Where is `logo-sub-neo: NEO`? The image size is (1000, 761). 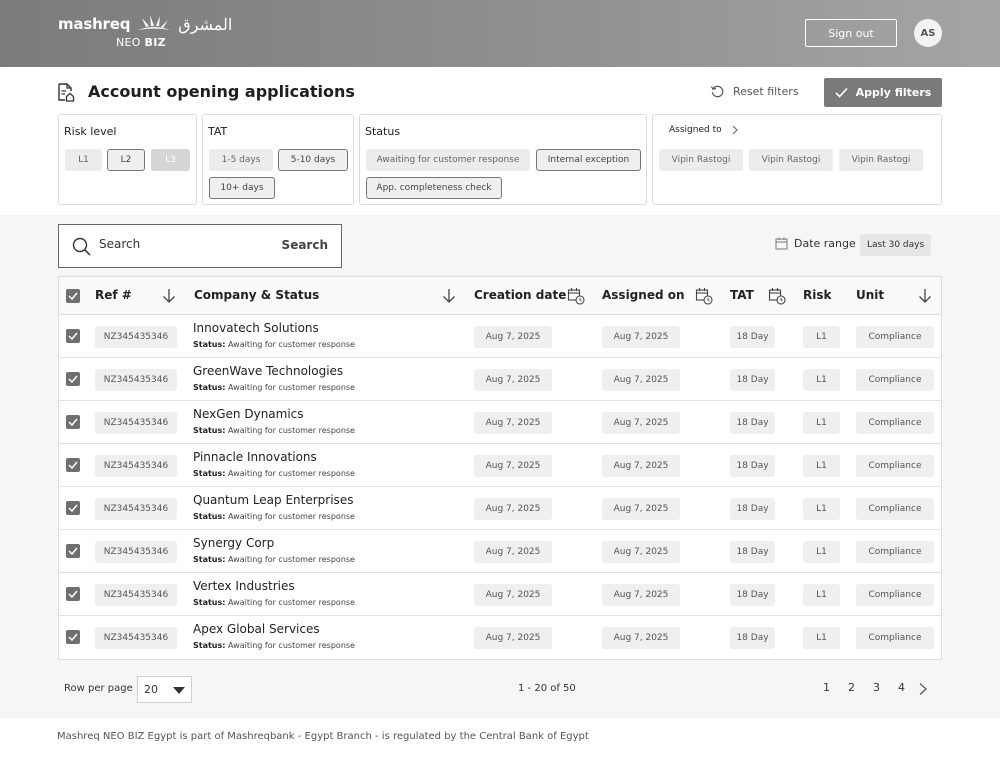
logo-sub-neo: NEO is located at coordinates (128, 42).